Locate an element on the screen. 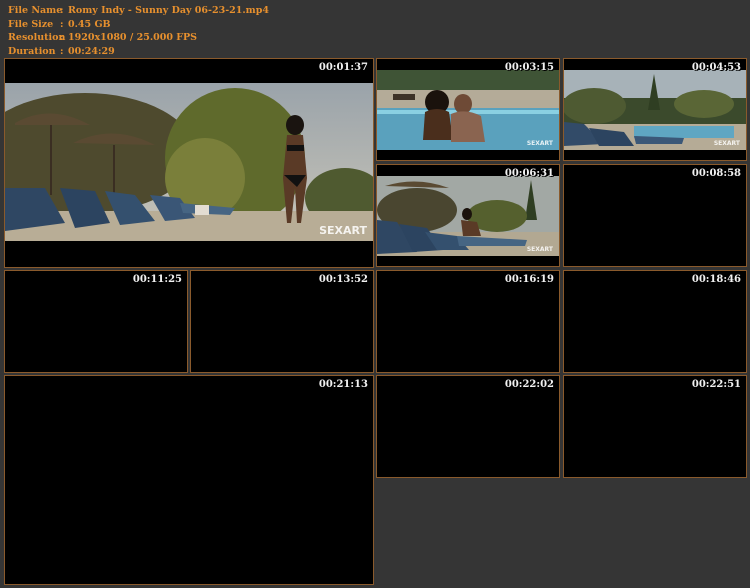 The image size is (750, 588). thumbnail-timestamp: 00:22:02 is located at coordinates (529, 384).